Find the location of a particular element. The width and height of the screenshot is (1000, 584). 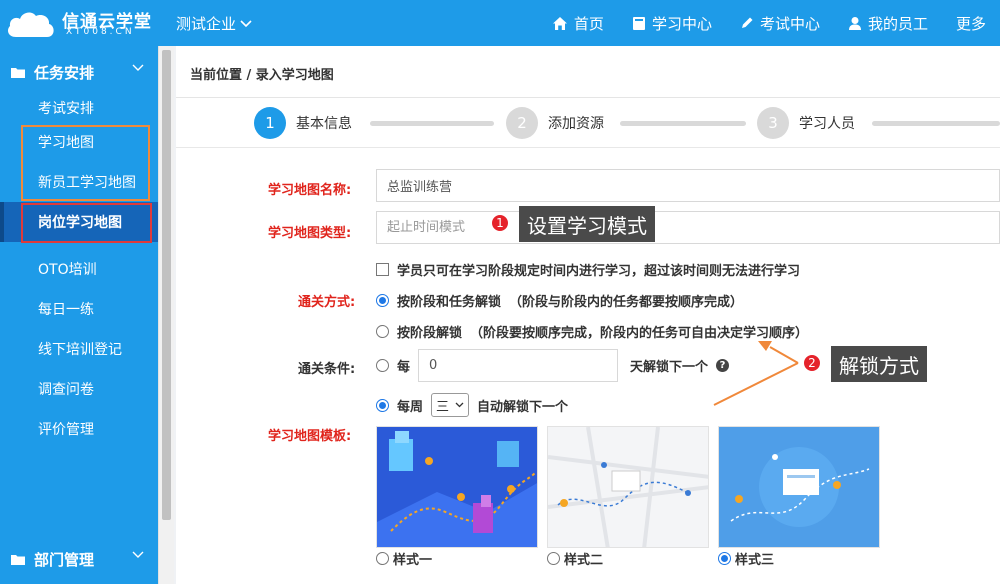

sidebar-item-label: 学习地图 is located at coordinates (66, 143).